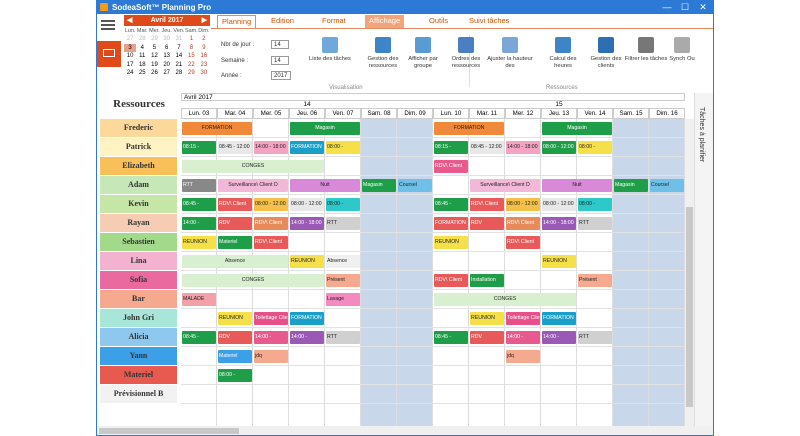 Image resolution: width=800 pixels, height=436 pixels. What do you see at coordinates (235, 356) in the screenshot?
I see `planning-event: Materiel` at bounding box center [235, 356].